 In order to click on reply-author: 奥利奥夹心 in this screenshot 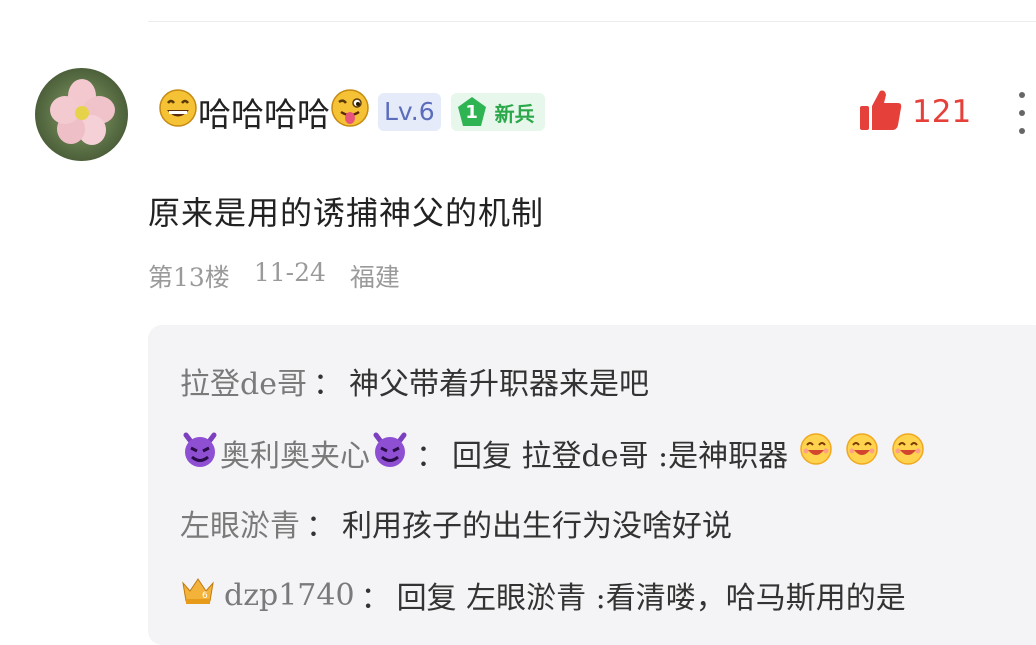, I will do `click(295, 453)`.